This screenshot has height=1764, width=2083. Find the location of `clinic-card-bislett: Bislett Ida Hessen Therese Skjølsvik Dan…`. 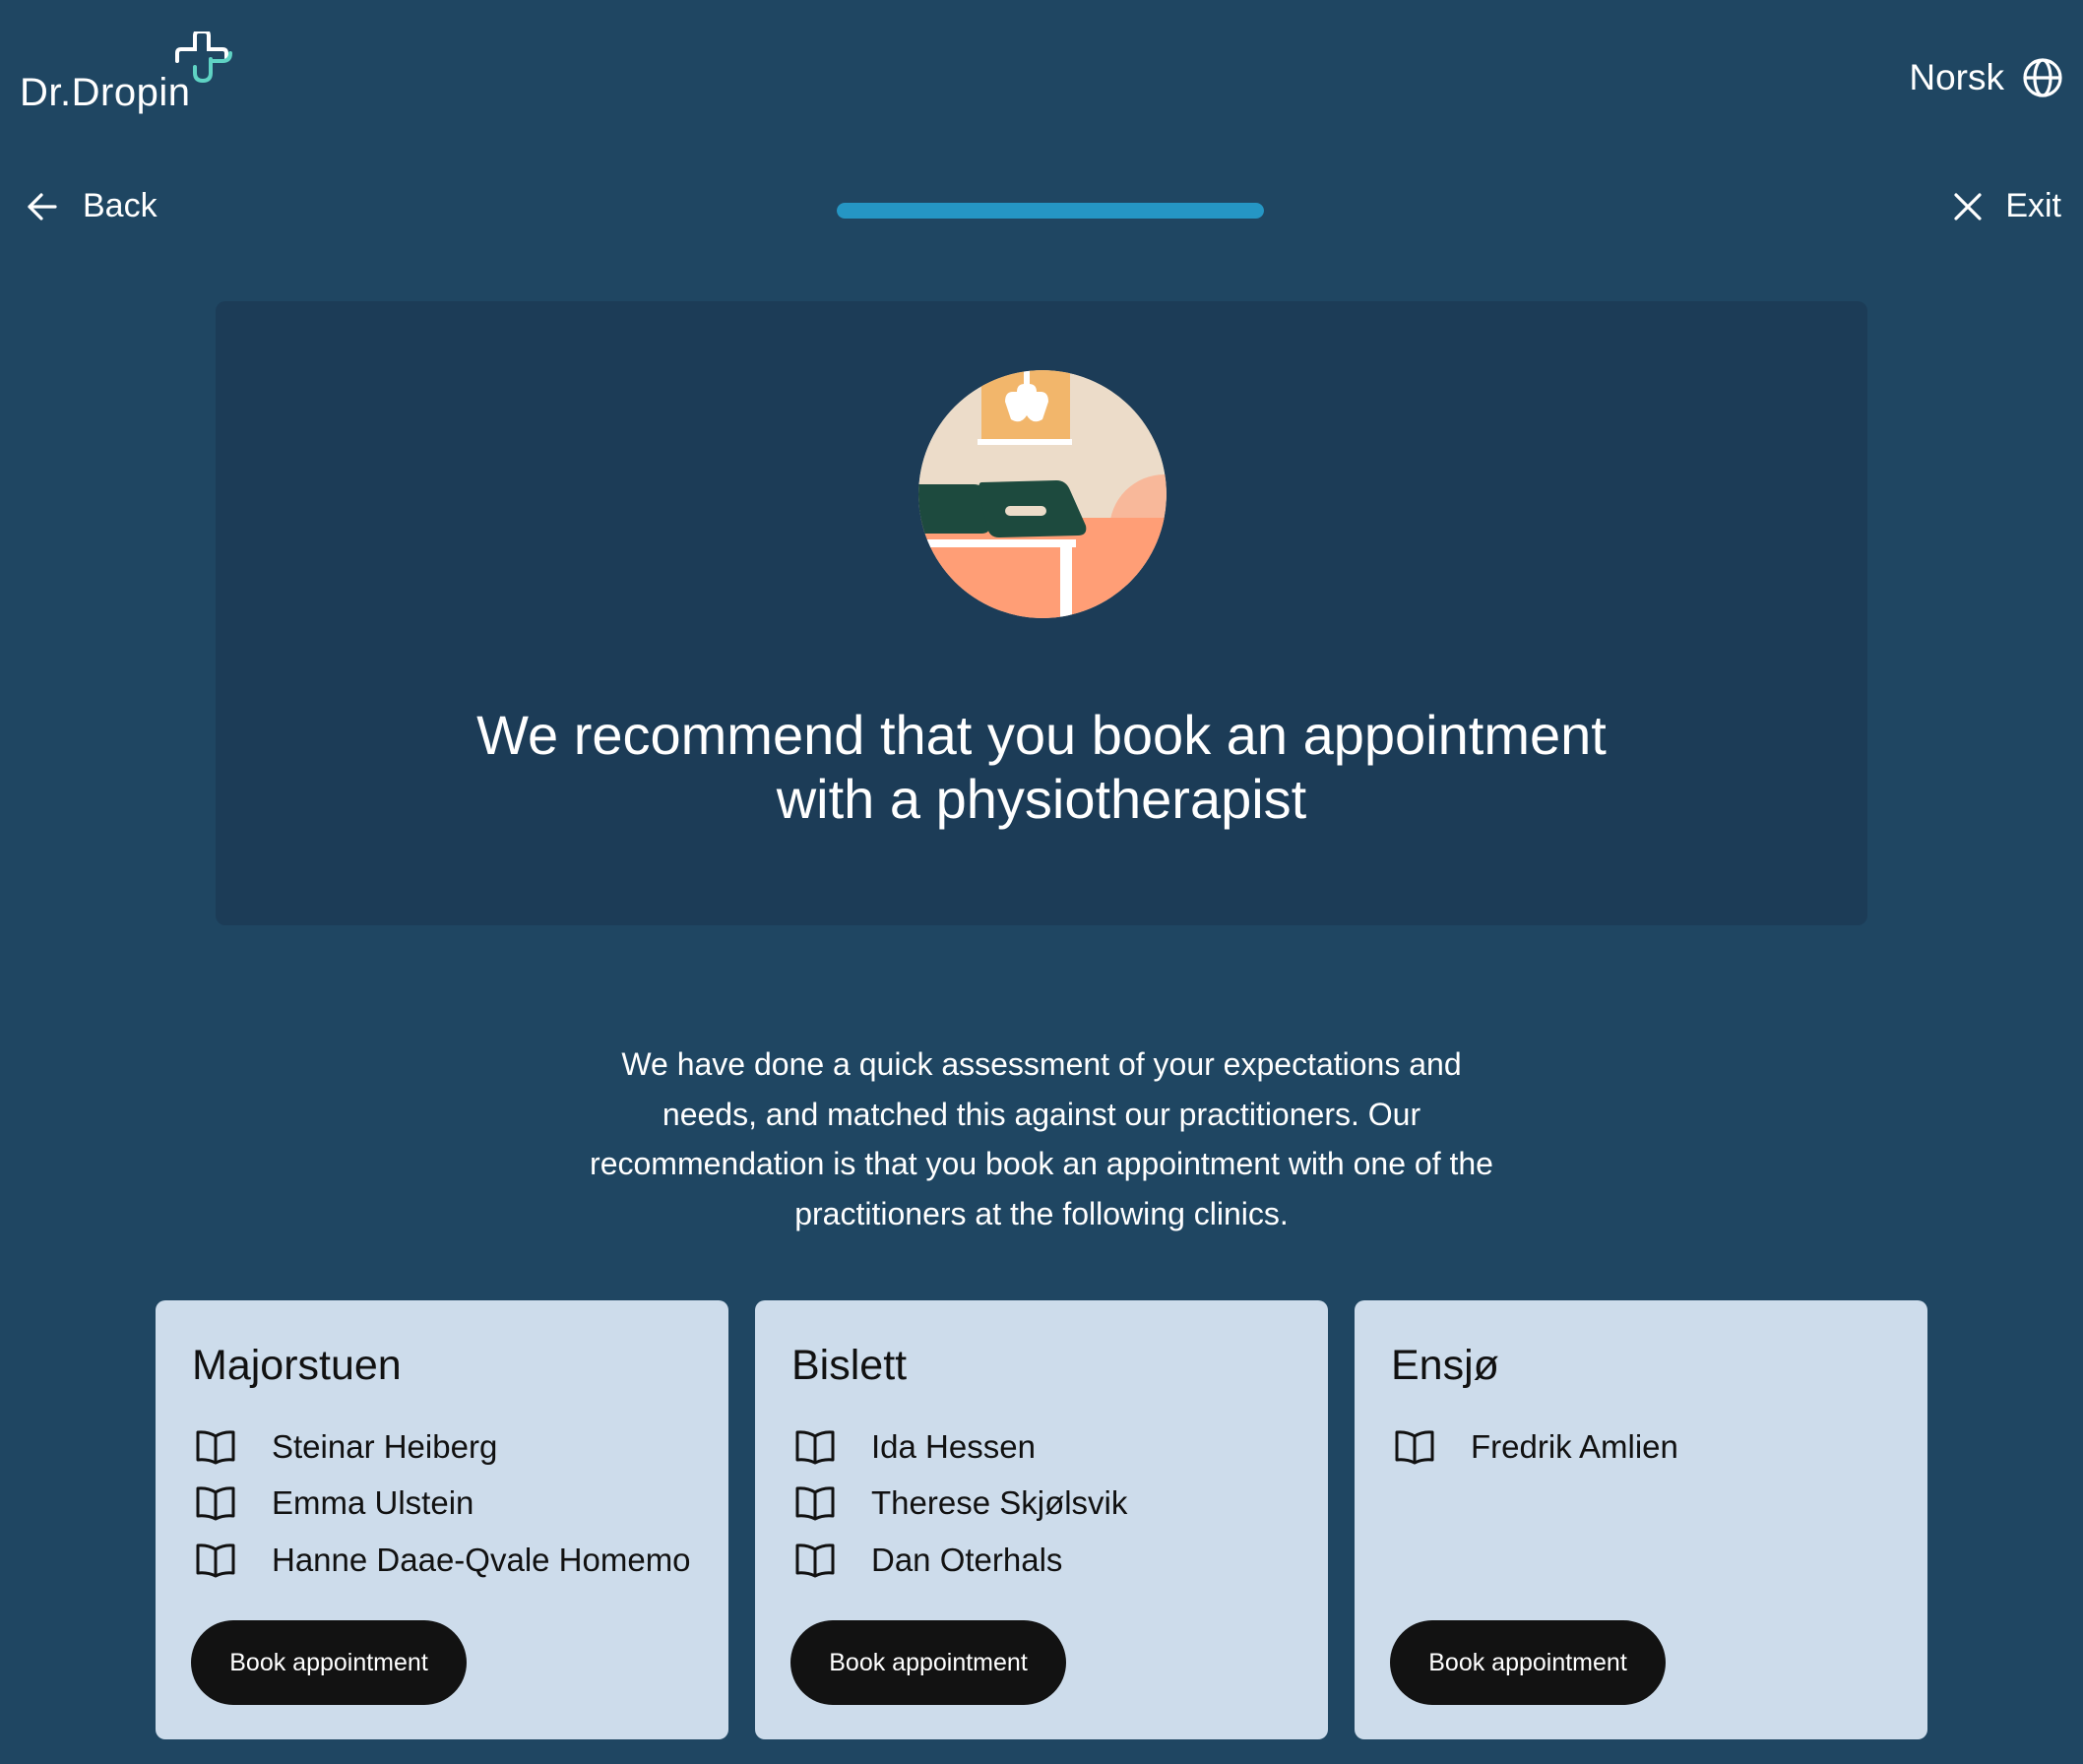

clinic-card-bislett: Bislett Ida Hessen Therese Skjølsvik Dan… is located at coordinates (1041, 1519).